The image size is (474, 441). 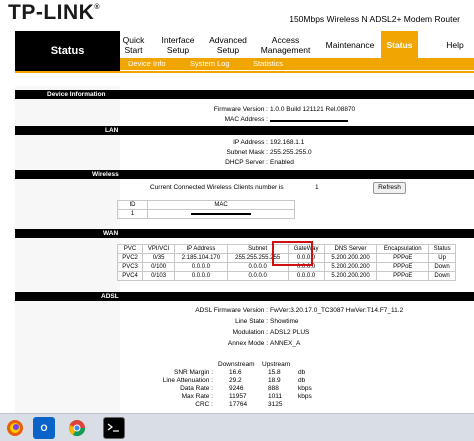 I want to click on divider, so click(x=244, y=72).